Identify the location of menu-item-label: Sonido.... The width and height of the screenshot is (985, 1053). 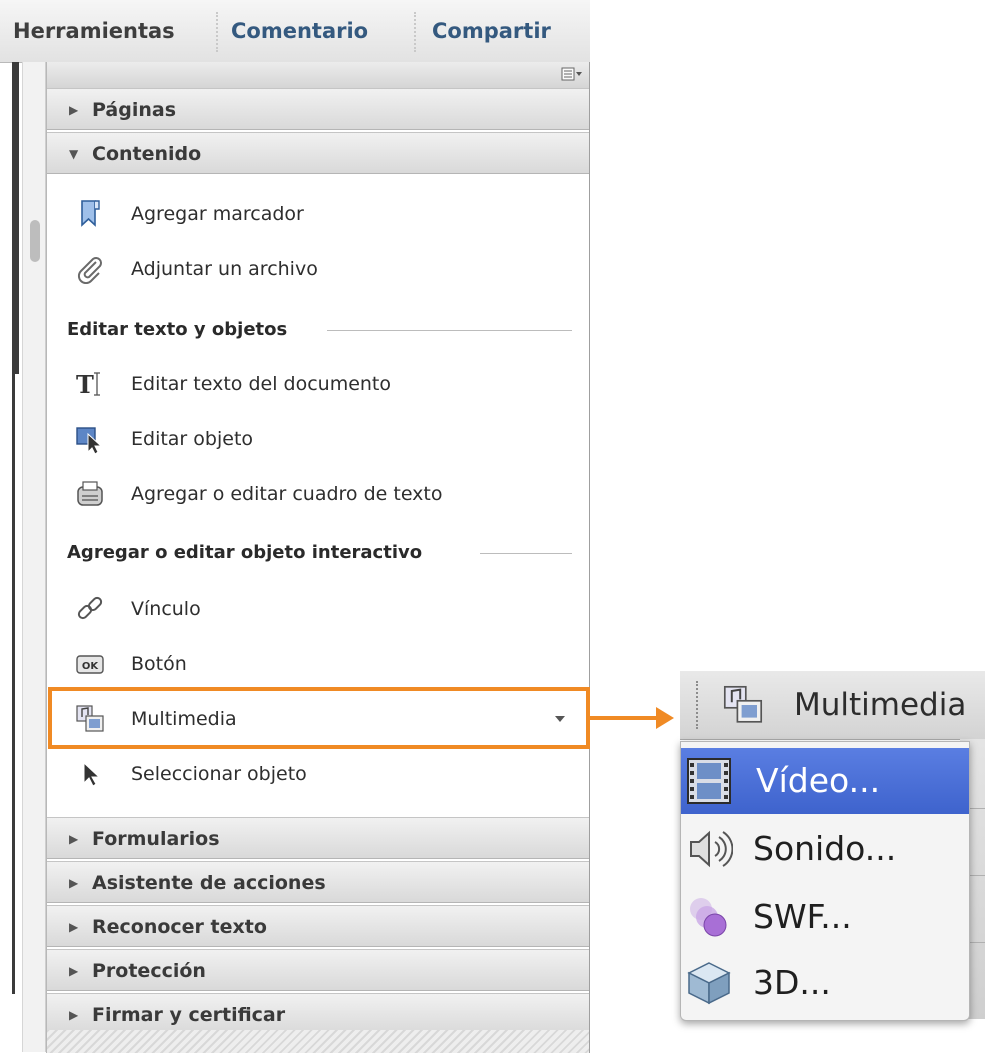
(825, 848).